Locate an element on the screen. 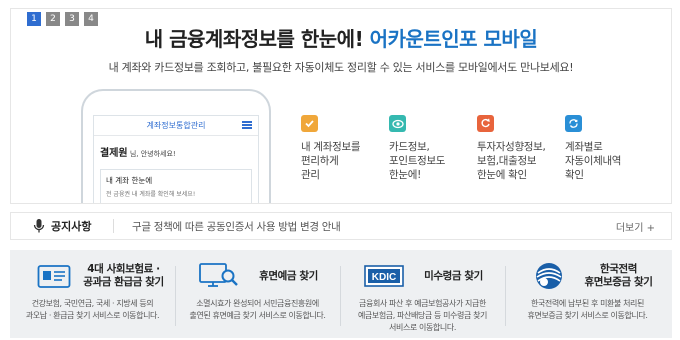 The image size is (680, 340). banner-title-main: 내 금융계좌정보를 한눈에! is located at coordinates (257, 39).